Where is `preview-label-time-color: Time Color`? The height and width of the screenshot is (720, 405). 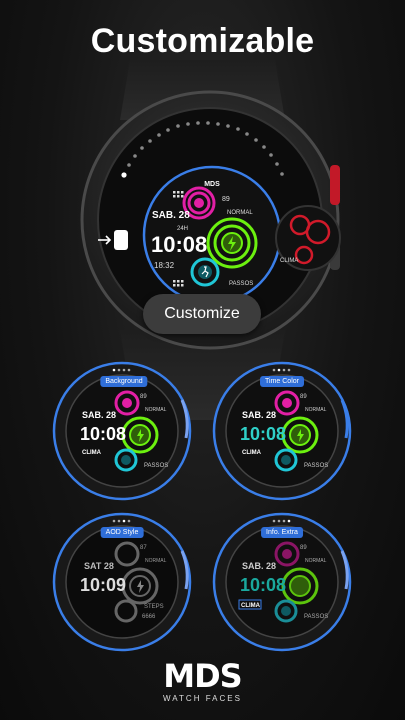 preview-label-time-color: Time Color is located at coordinates (282, 381).